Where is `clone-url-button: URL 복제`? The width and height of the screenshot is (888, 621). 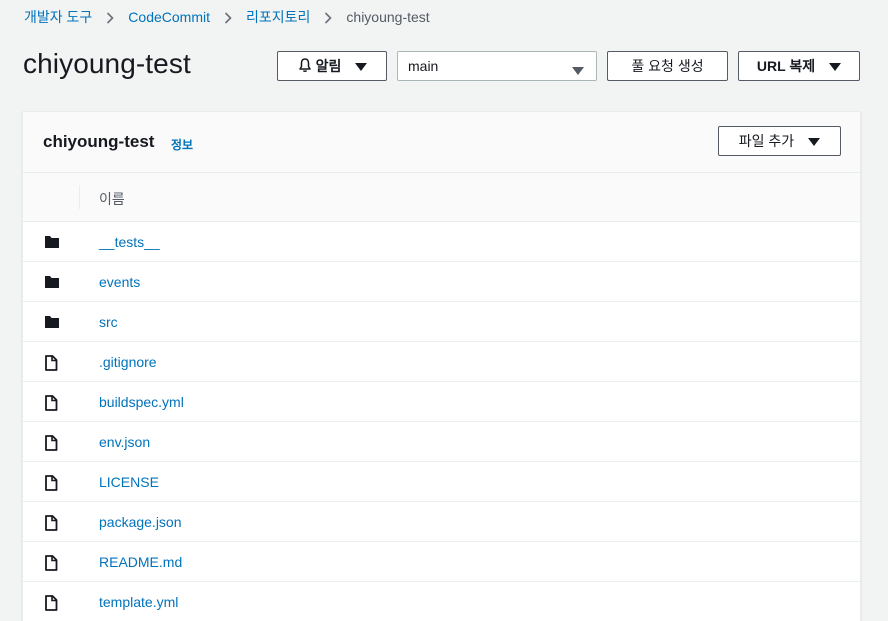
clone-url-button: URL 복제 is located at coordinates (799, 66).